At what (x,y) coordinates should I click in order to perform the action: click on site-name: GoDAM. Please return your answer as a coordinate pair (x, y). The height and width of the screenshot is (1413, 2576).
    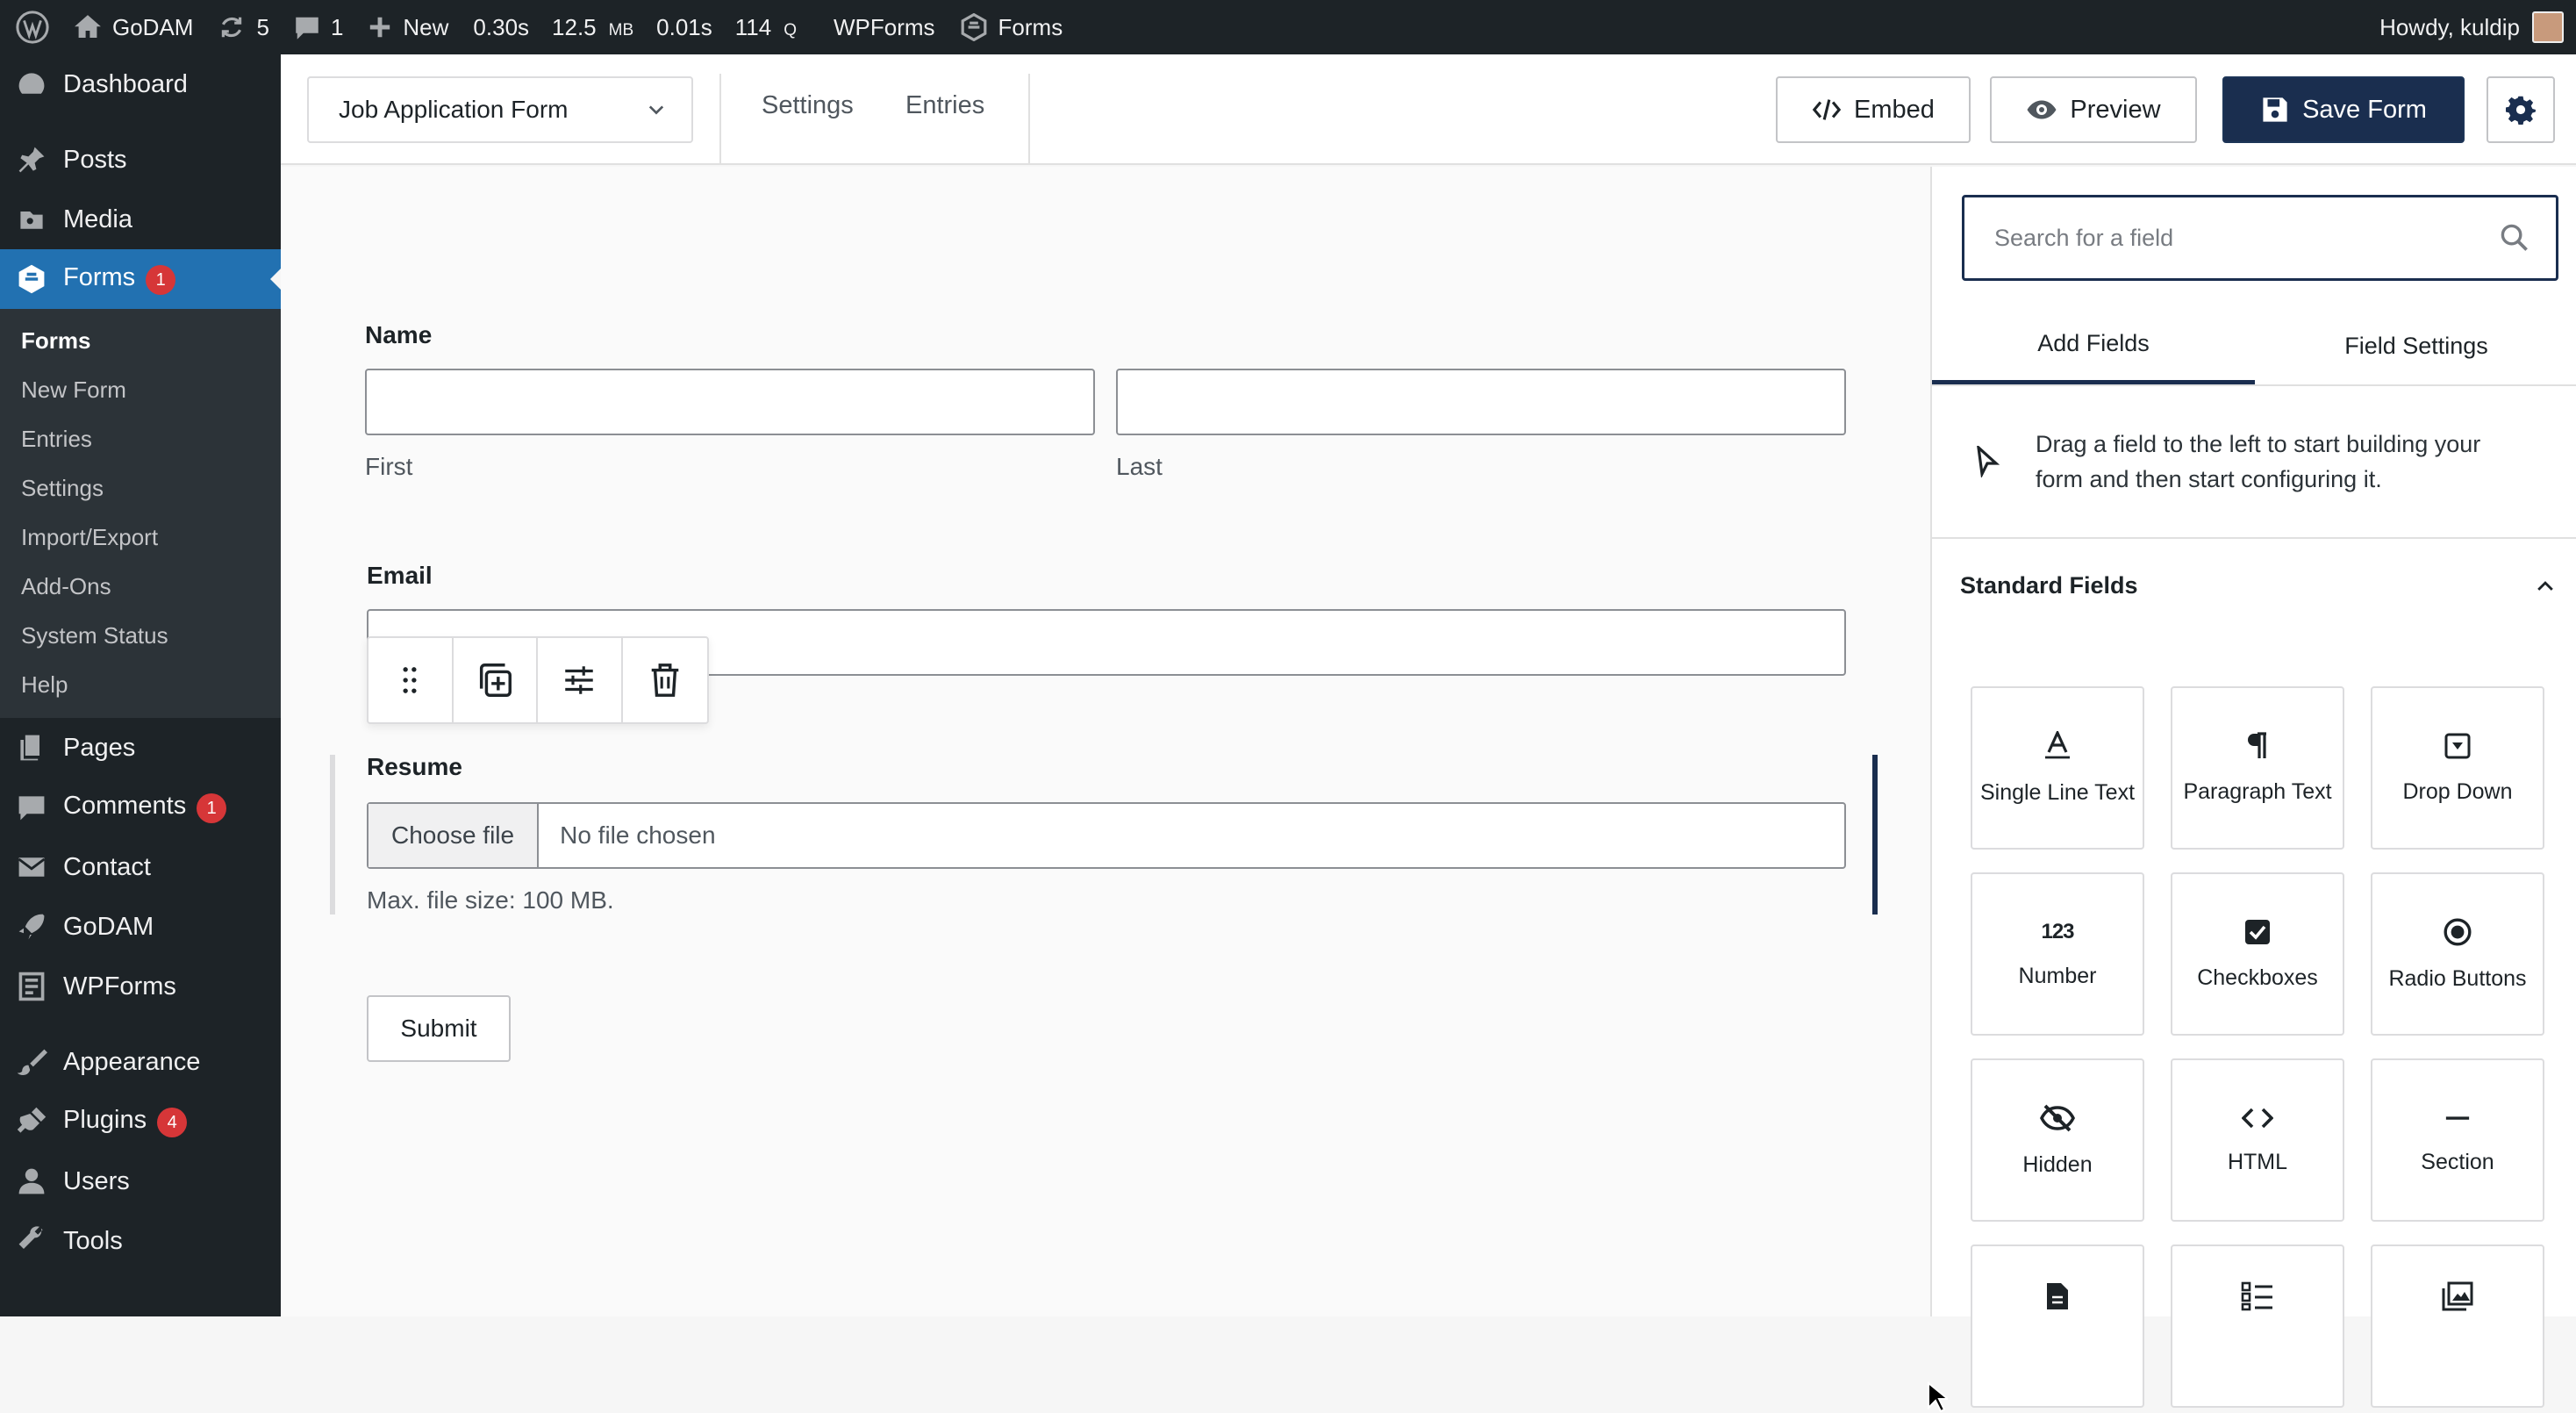
    Looking at the image, I should click on (153, 26).